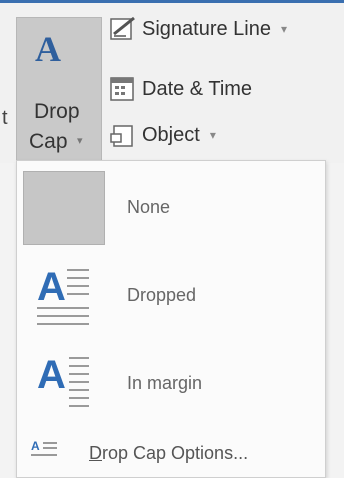 The width and height of the screenshot is (344, 478). I want to click on menu-item-label: None, so click(149, 207).